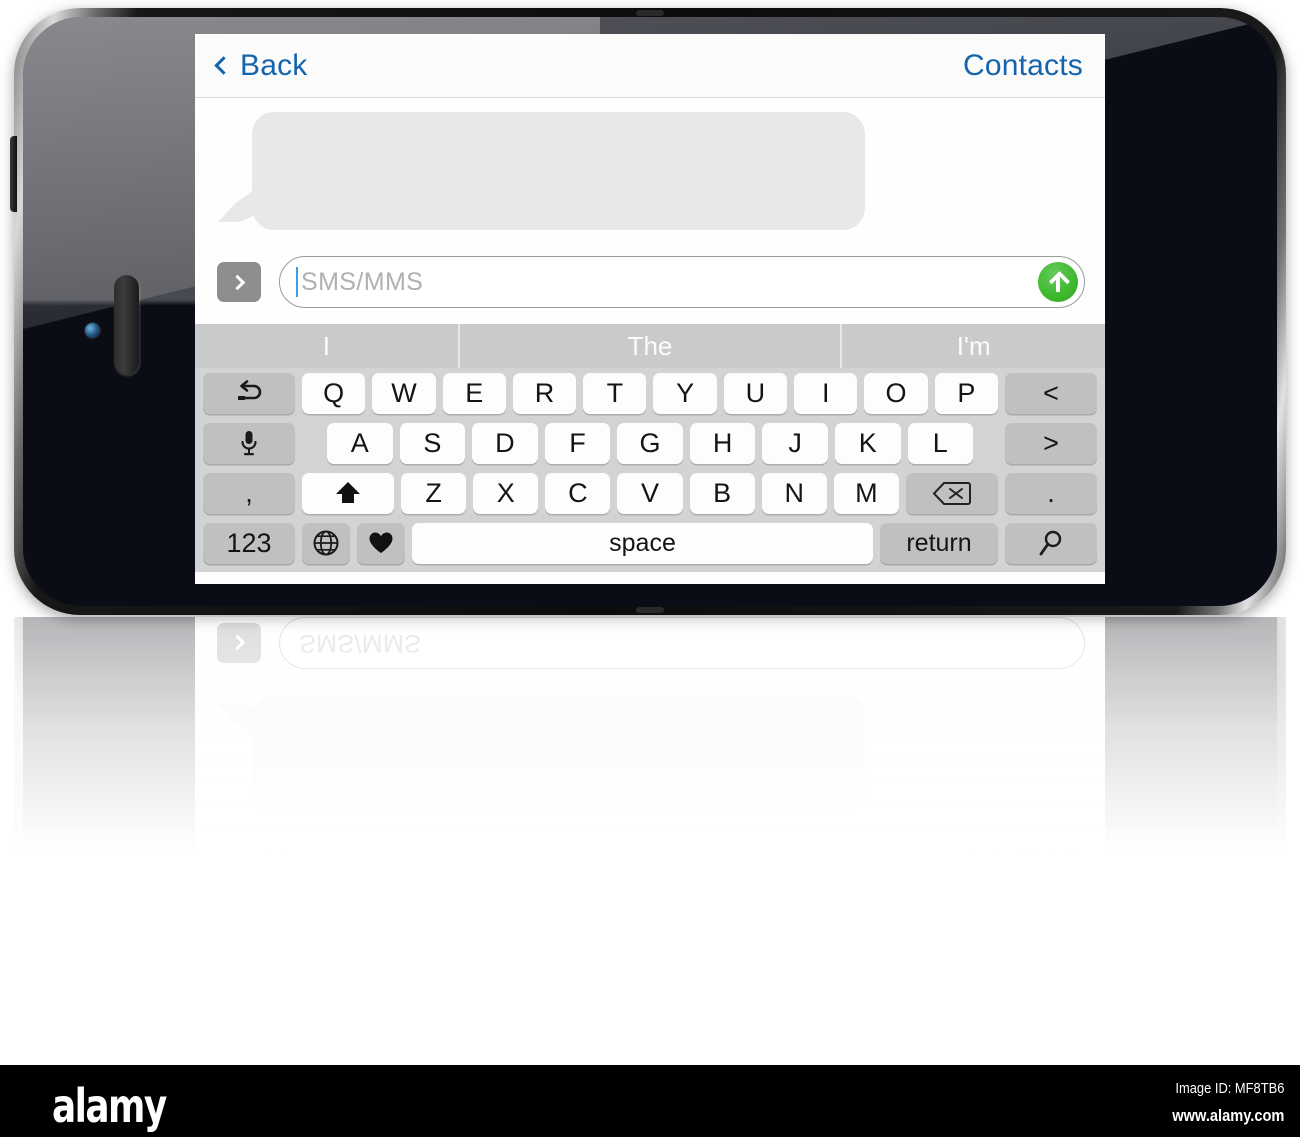 This screenshot has width=1300, height=1137. What do you see at coordinates (722, 443) in the screenshot?
I see `key-h: H` at bounding box center [722, 443].